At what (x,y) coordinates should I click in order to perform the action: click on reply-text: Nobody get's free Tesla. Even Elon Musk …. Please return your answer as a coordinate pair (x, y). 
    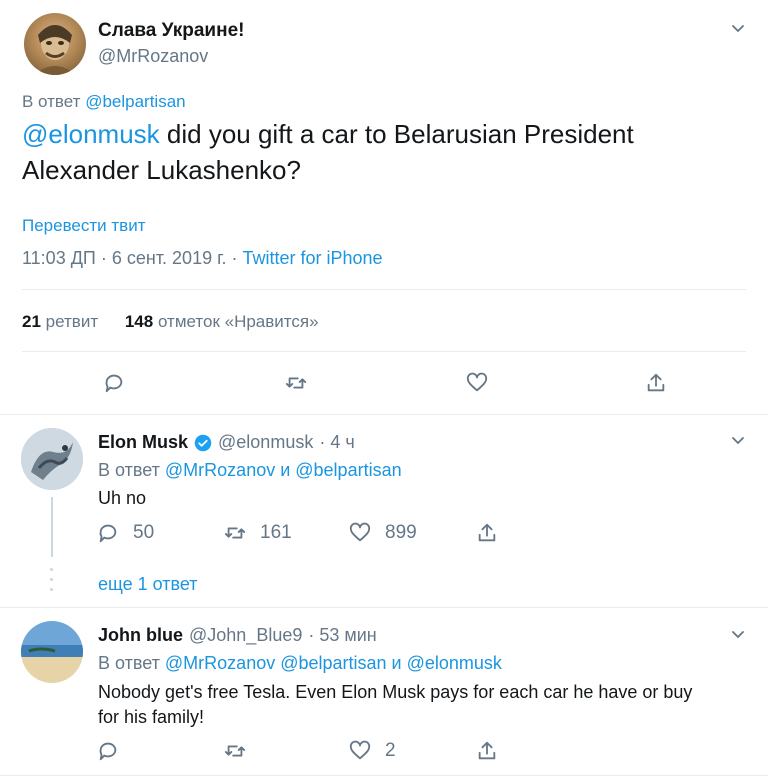
    Looking at the image, I should click on (428, 705).